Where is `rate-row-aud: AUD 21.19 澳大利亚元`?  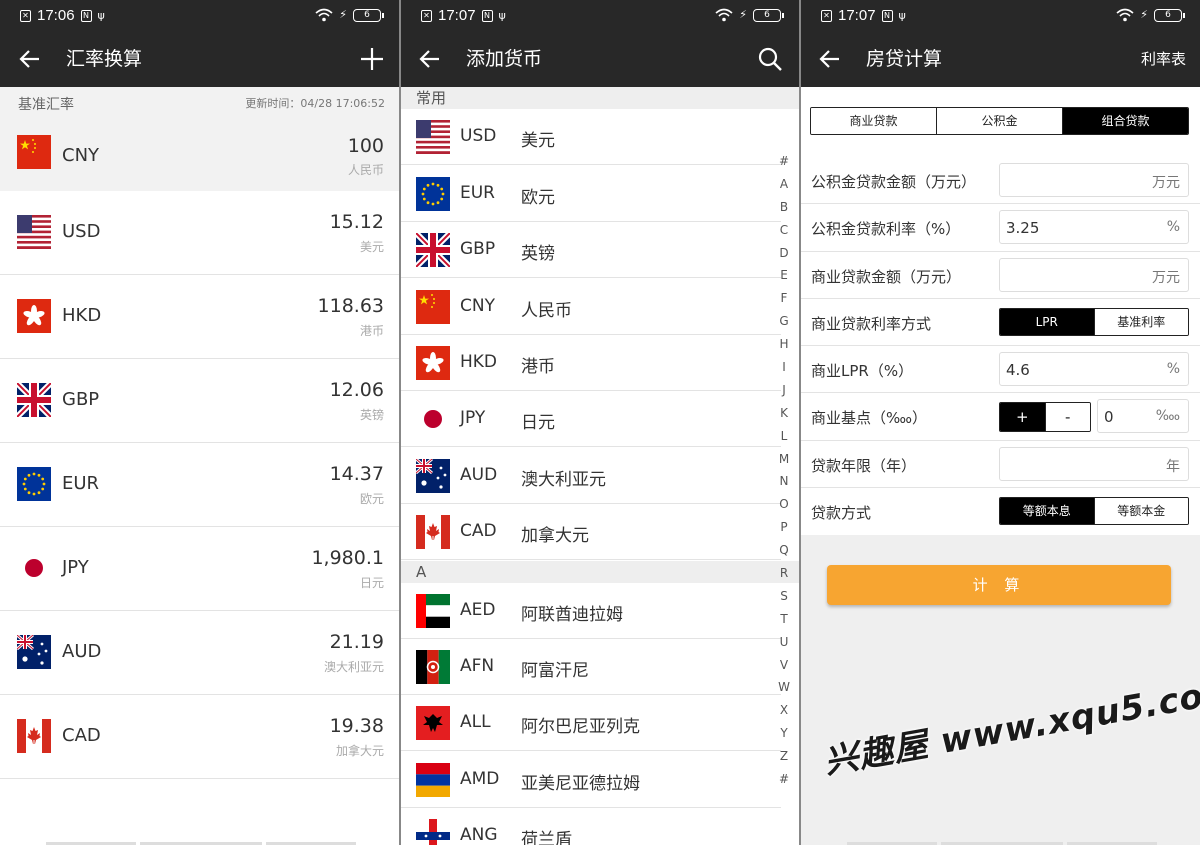 rate-row-aud: AUD 21.19 澳大利亚元 is located at coordinates (199, 653).